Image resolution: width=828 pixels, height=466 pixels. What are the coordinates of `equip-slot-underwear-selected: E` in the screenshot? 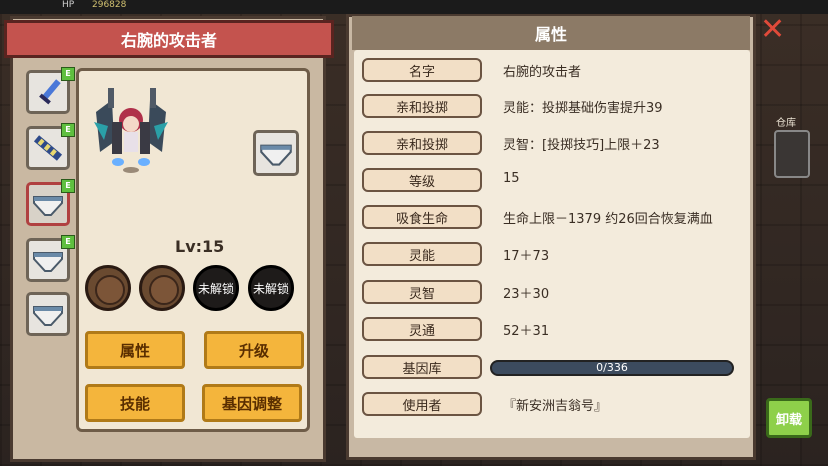 It's located at (50, 202).